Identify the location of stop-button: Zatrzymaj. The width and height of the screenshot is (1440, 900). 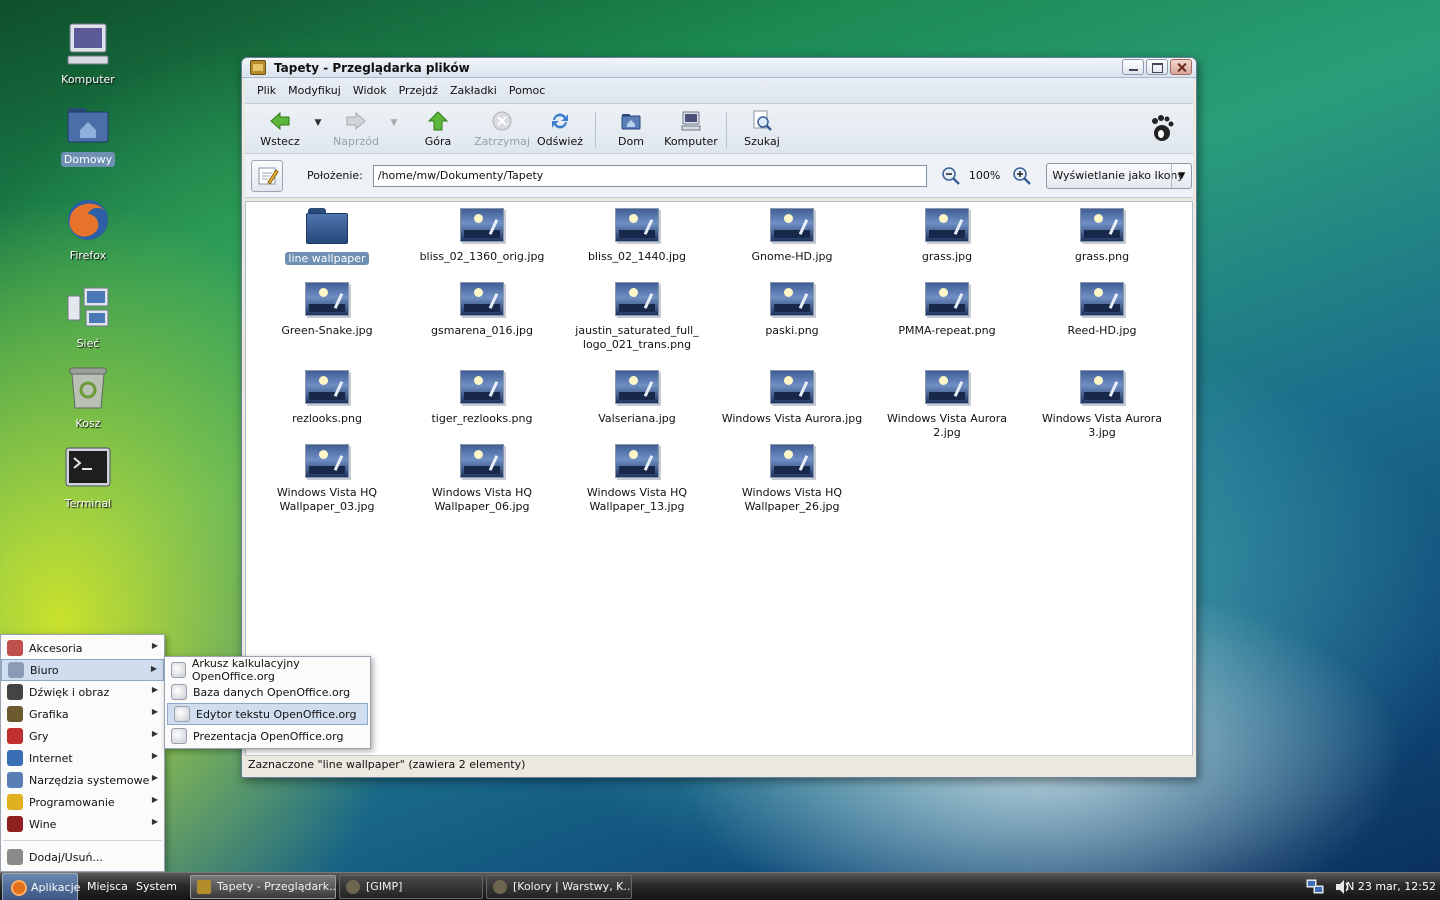
(502, 129).